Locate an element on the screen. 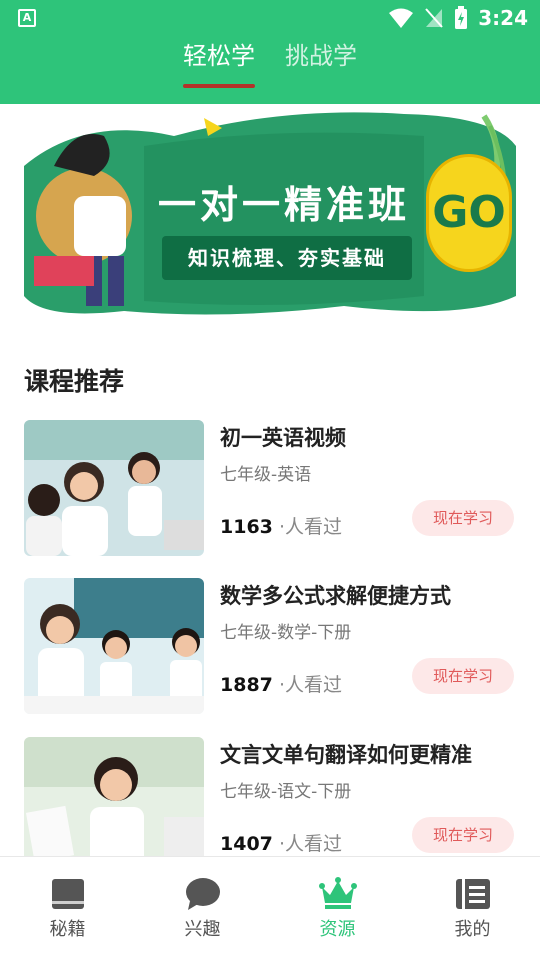 The image size is (540, 960). course-title: 初一英语视频 is located at coordinates (283, 438).